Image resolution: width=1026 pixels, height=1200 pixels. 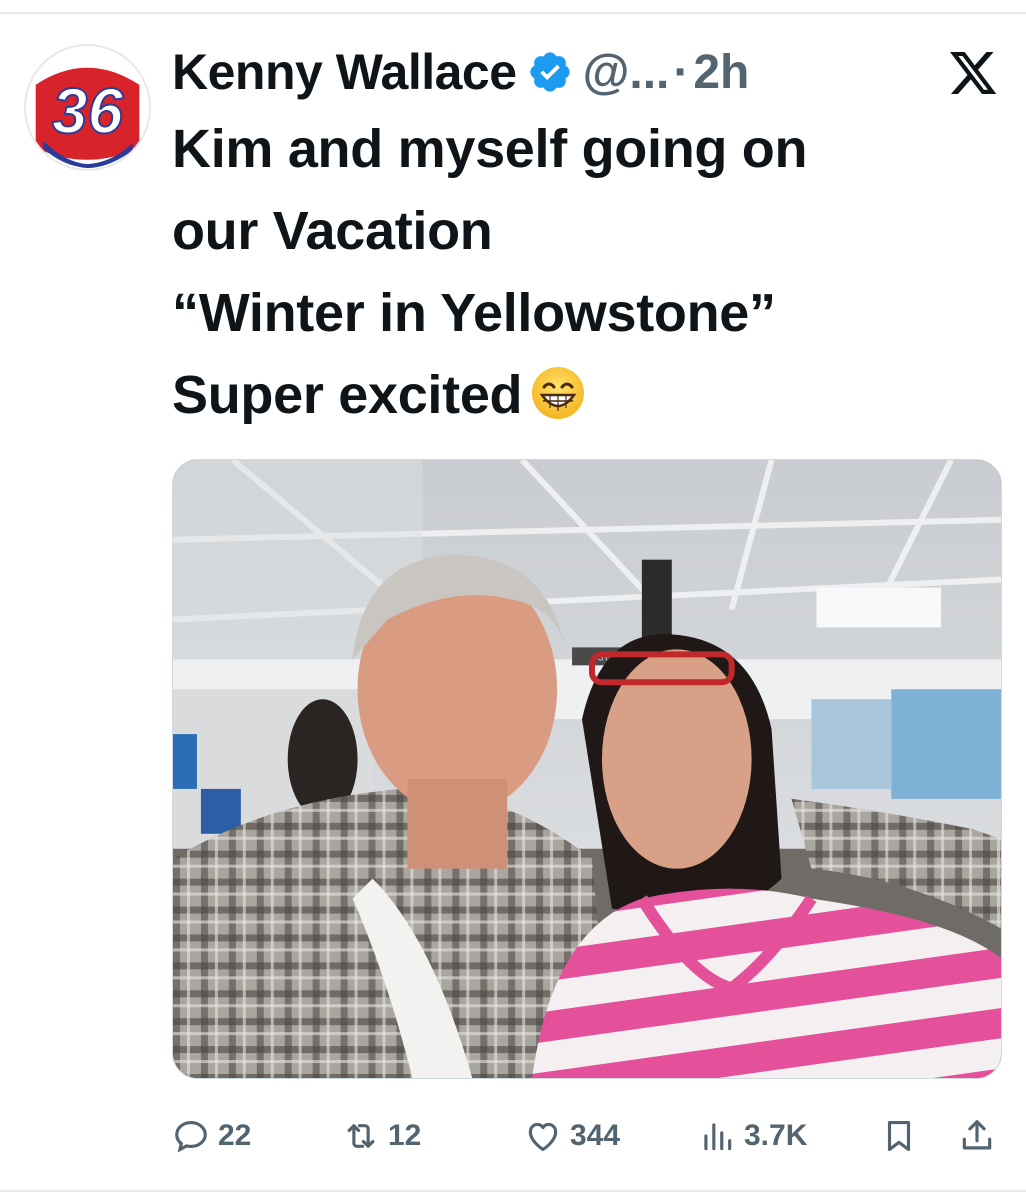 I want to click on views-icon, so click(x=718, y=1137).